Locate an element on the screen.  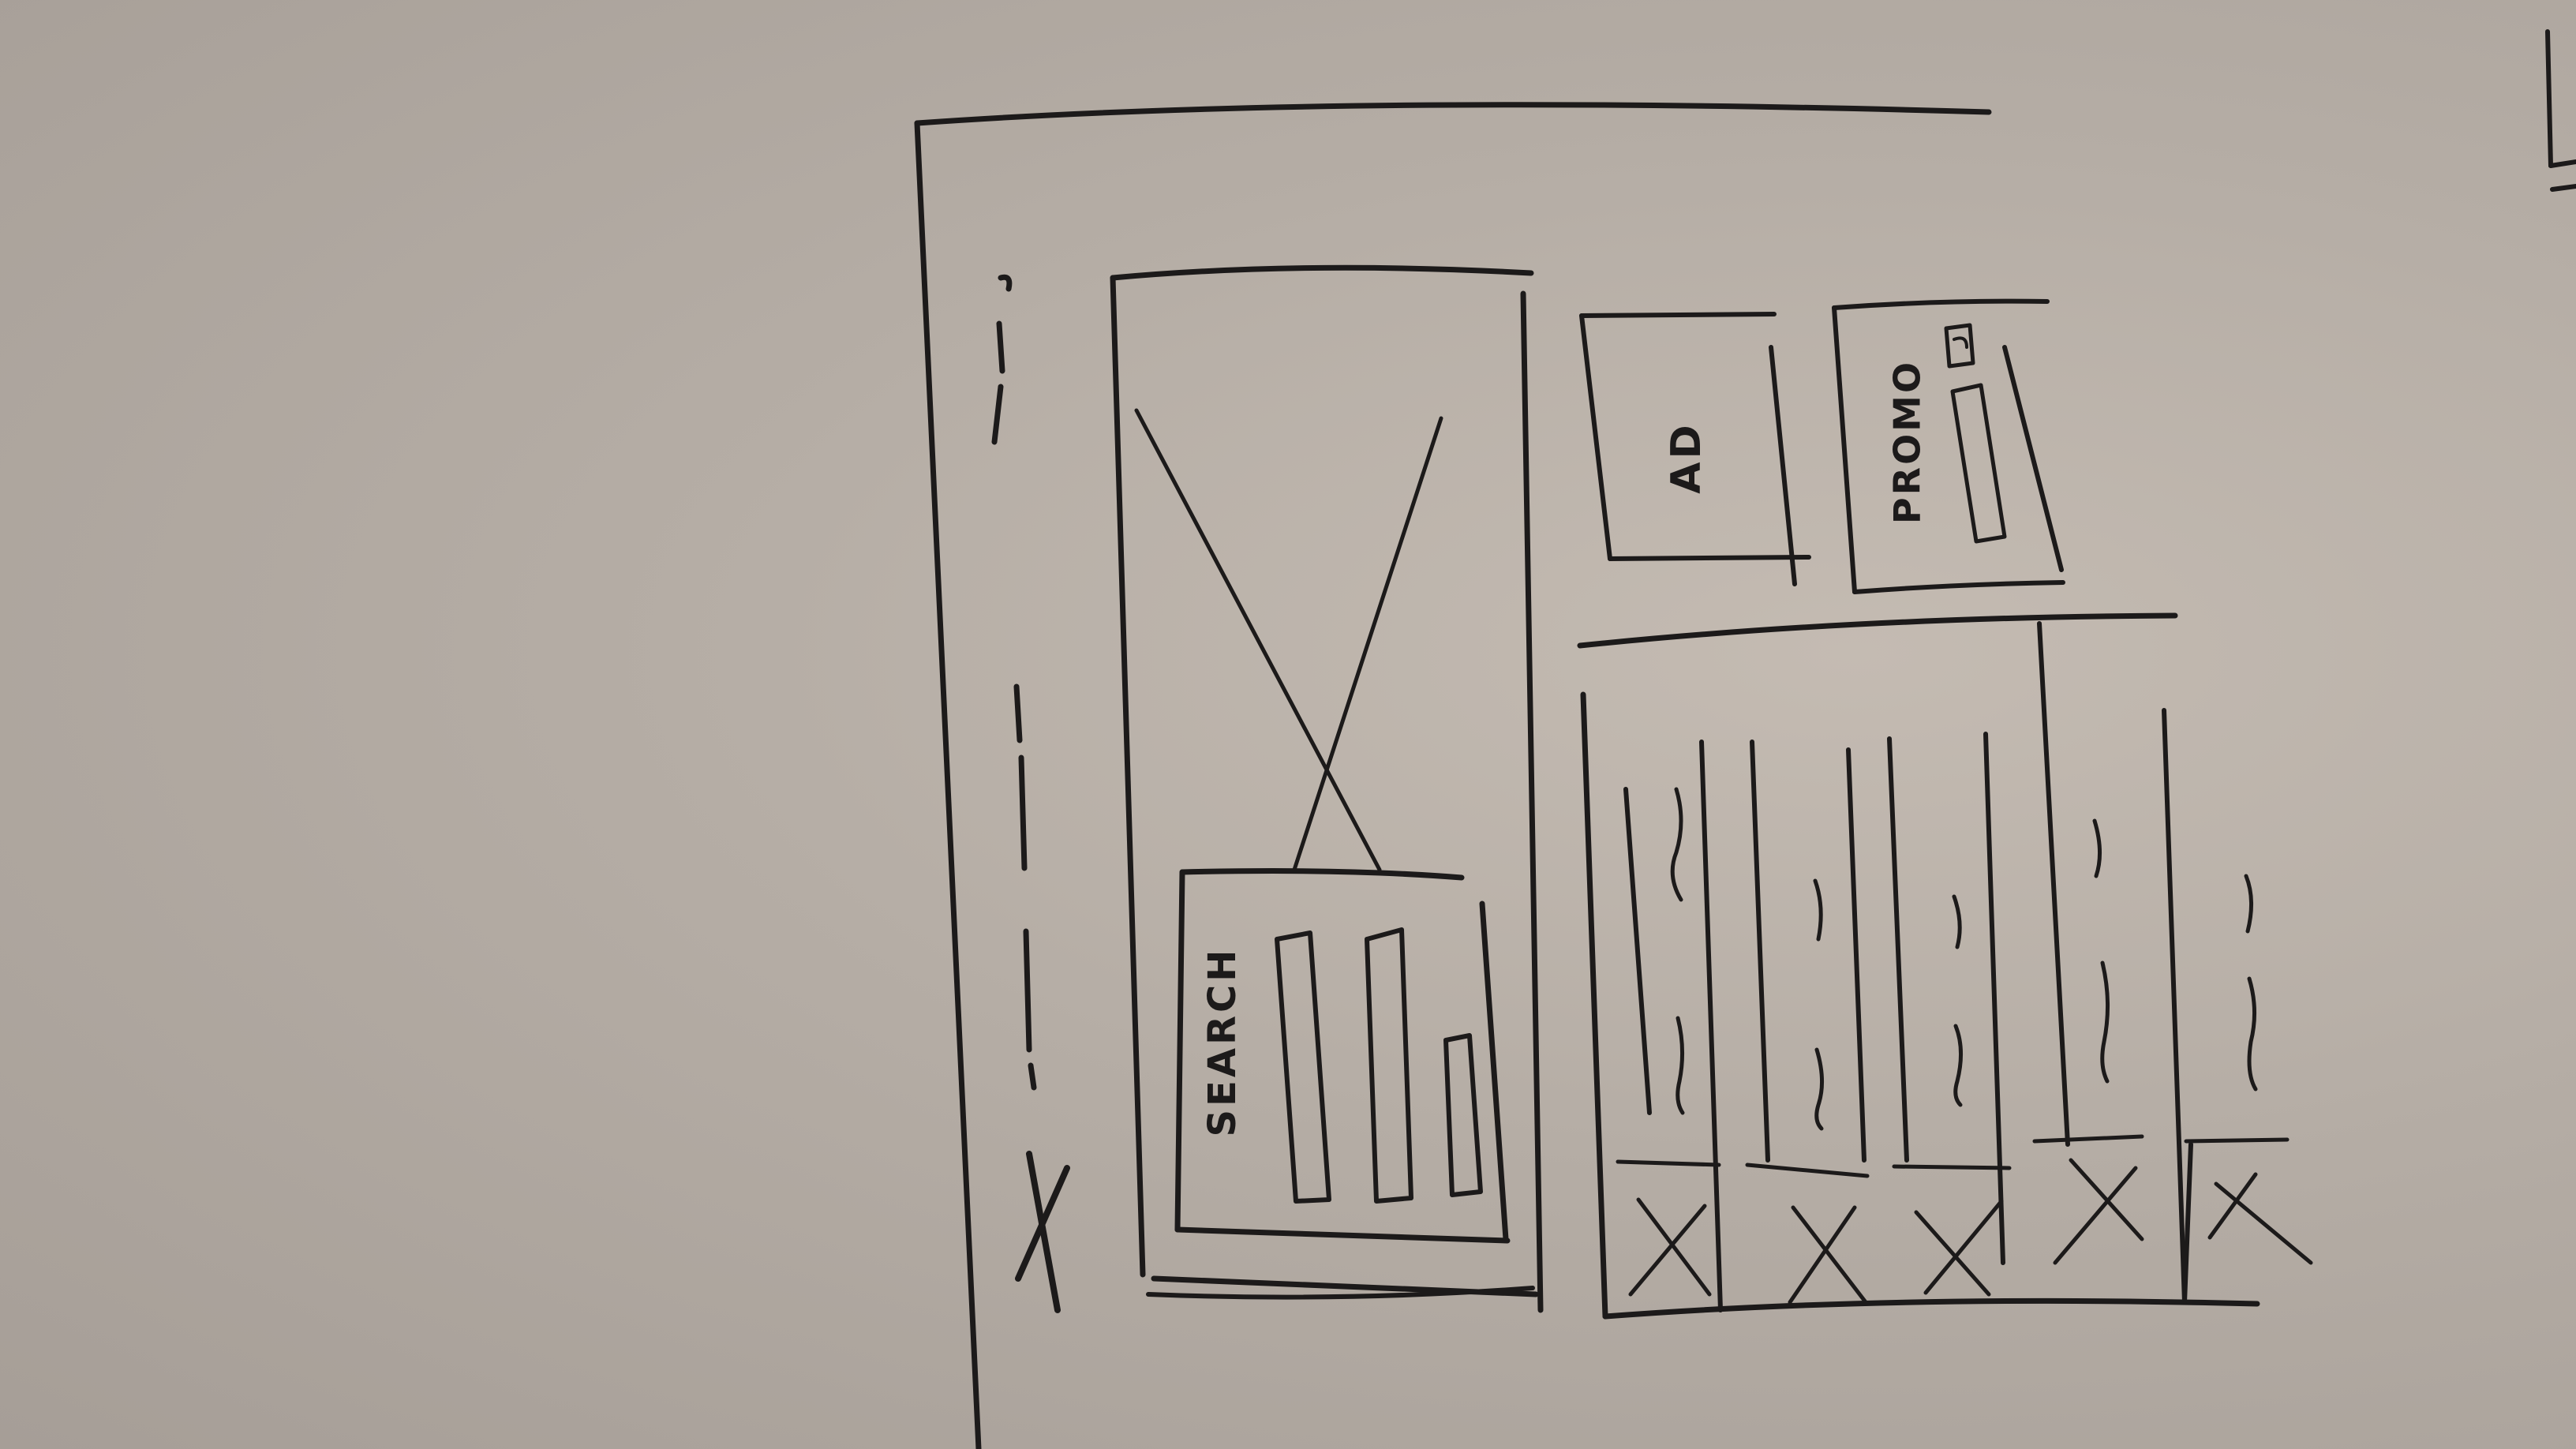
edge-corner-mark is located at coordinates (2560, 110).